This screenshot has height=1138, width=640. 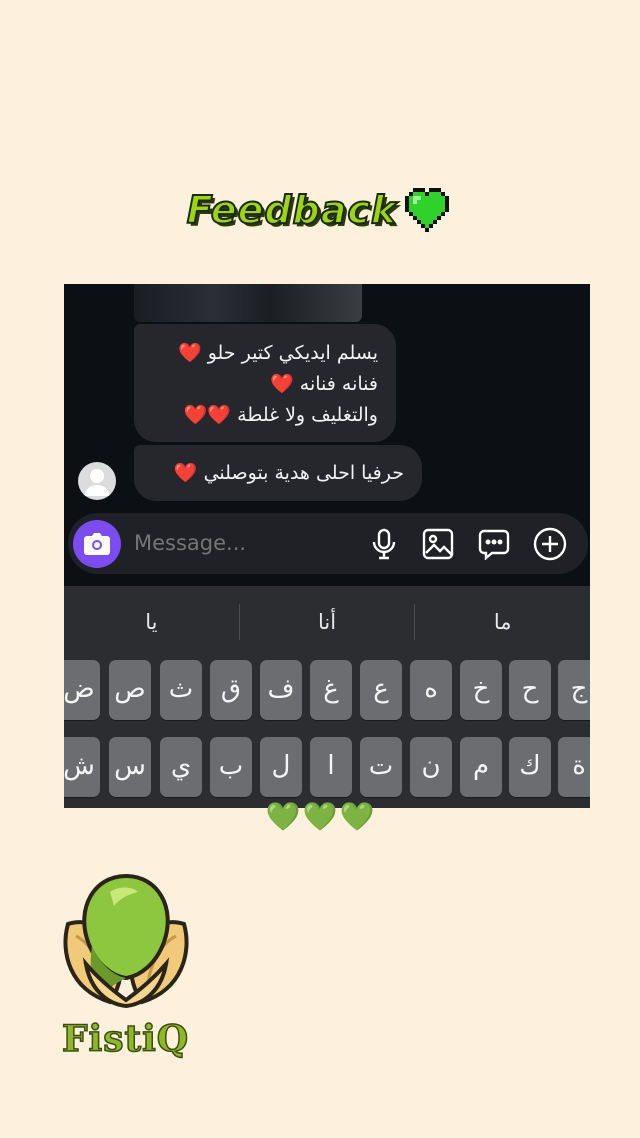 I want to click on key-row: ش س ي ب ل ا ت ن م ك ة, so click(x=327, y=767).